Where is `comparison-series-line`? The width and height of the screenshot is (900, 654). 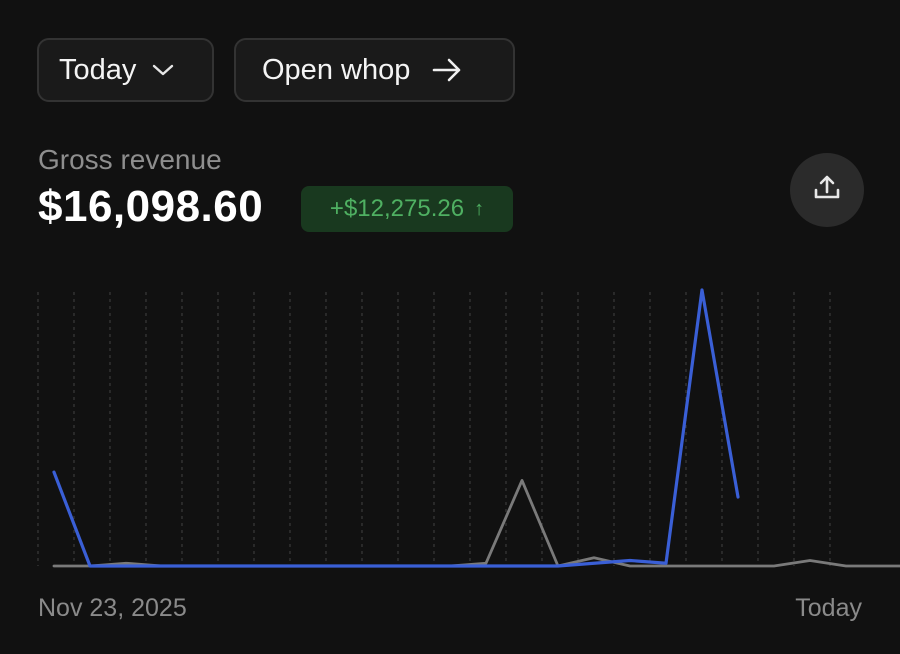 comparison-series-line is located at coordinates (476, 523).